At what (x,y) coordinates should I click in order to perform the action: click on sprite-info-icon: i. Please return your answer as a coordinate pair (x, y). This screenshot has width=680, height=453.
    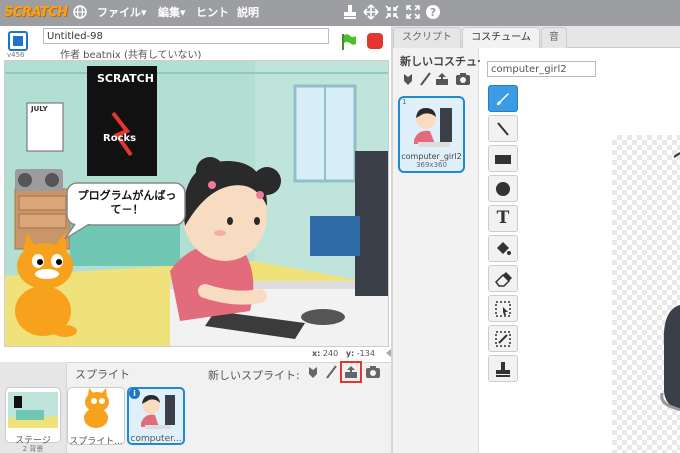
    Looking at the image, I should click on (134, 393).